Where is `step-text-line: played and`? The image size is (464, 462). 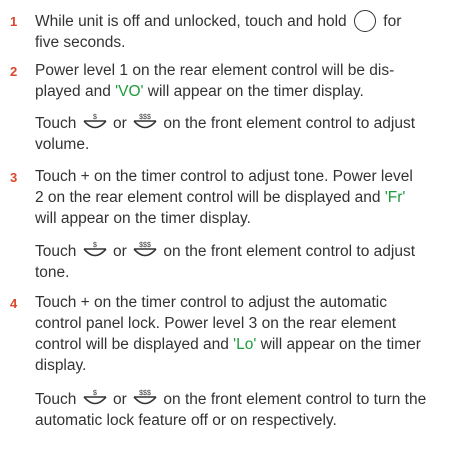 step-text-line: played and is located at coordinates (75, 91).